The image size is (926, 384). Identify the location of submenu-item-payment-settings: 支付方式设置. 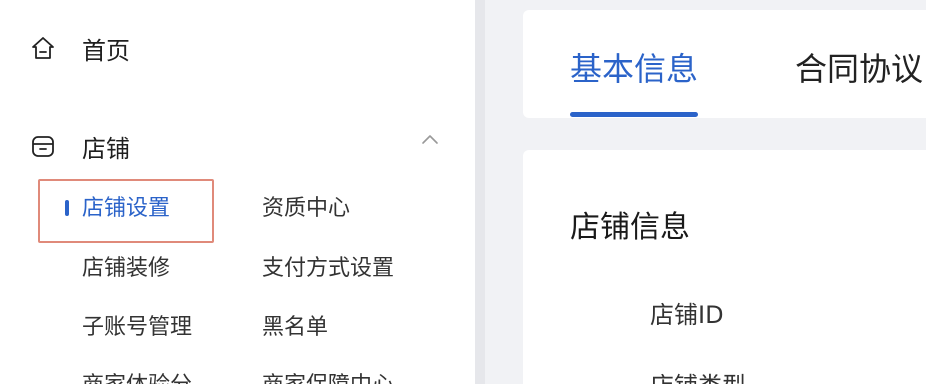
(328, 269).